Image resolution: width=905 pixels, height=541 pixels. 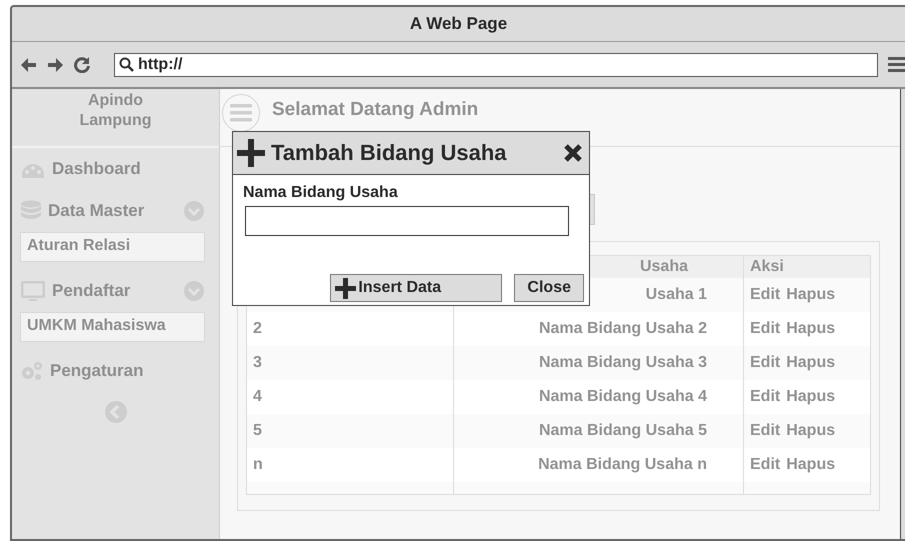 I want to click on close-icon, so click(x=573, y=153).